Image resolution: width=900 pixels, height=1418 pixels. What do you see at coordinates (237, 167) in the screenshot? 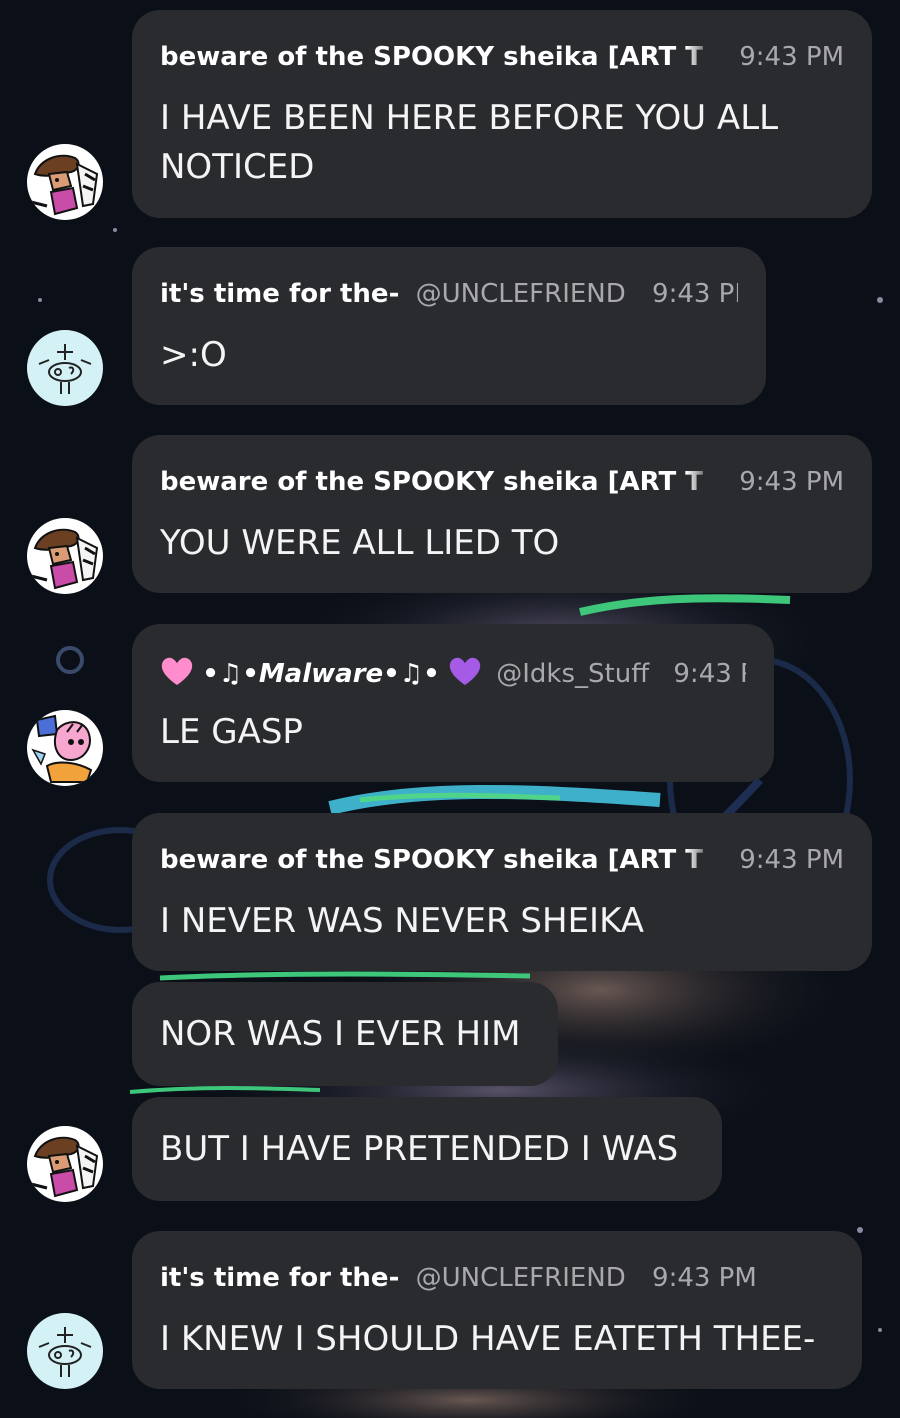
I see `message-line: NOTICED` at bounding box center [237, 167].